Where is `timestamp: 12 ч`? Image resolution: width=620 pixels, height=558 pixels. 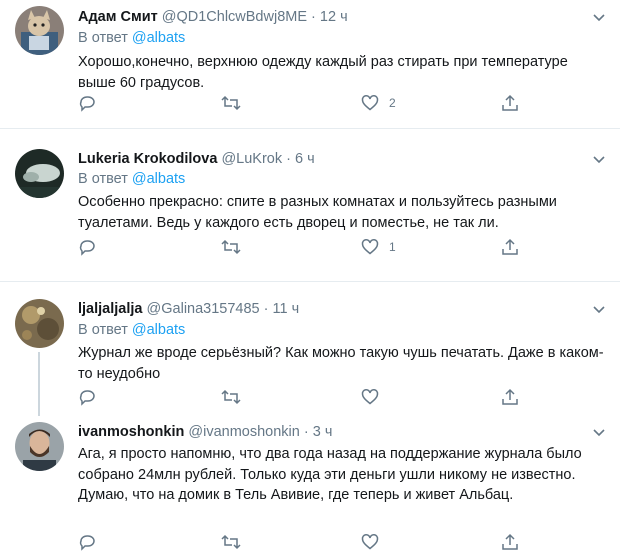
timestamp: 12 ч is located at coordinates (334, 17).